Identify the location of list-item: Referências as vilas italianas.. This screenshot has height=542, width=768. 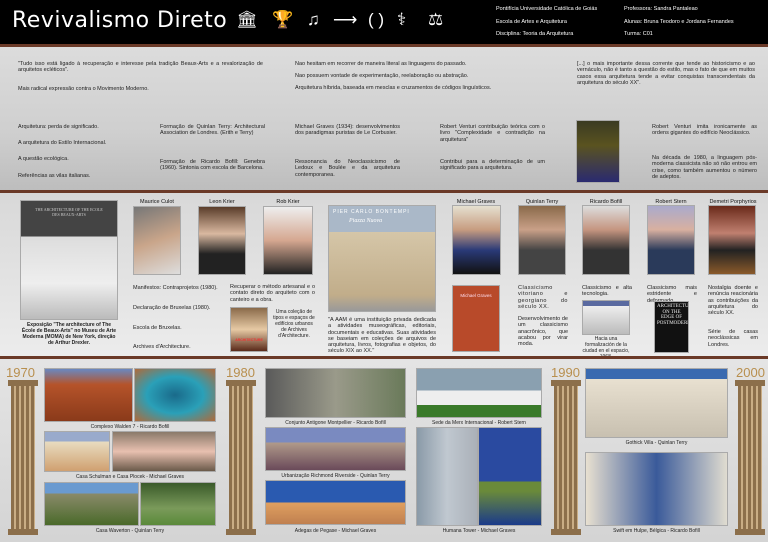
(54, 176).